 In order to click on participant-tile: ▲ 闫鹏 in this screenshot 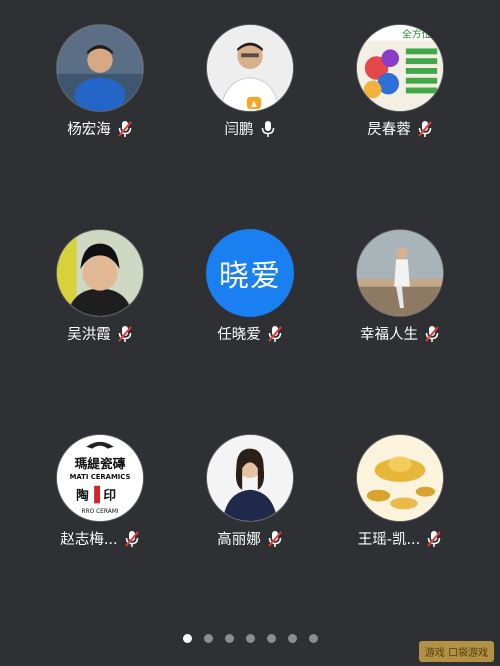, I will do `click(250, 89)`.